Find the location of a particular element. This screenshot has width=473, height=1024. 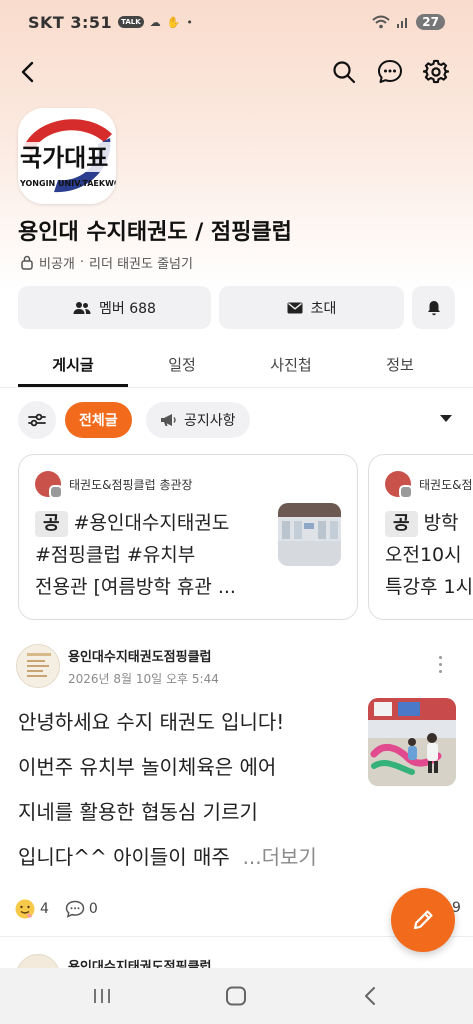

notification-button is located at coordinates (433, 307).